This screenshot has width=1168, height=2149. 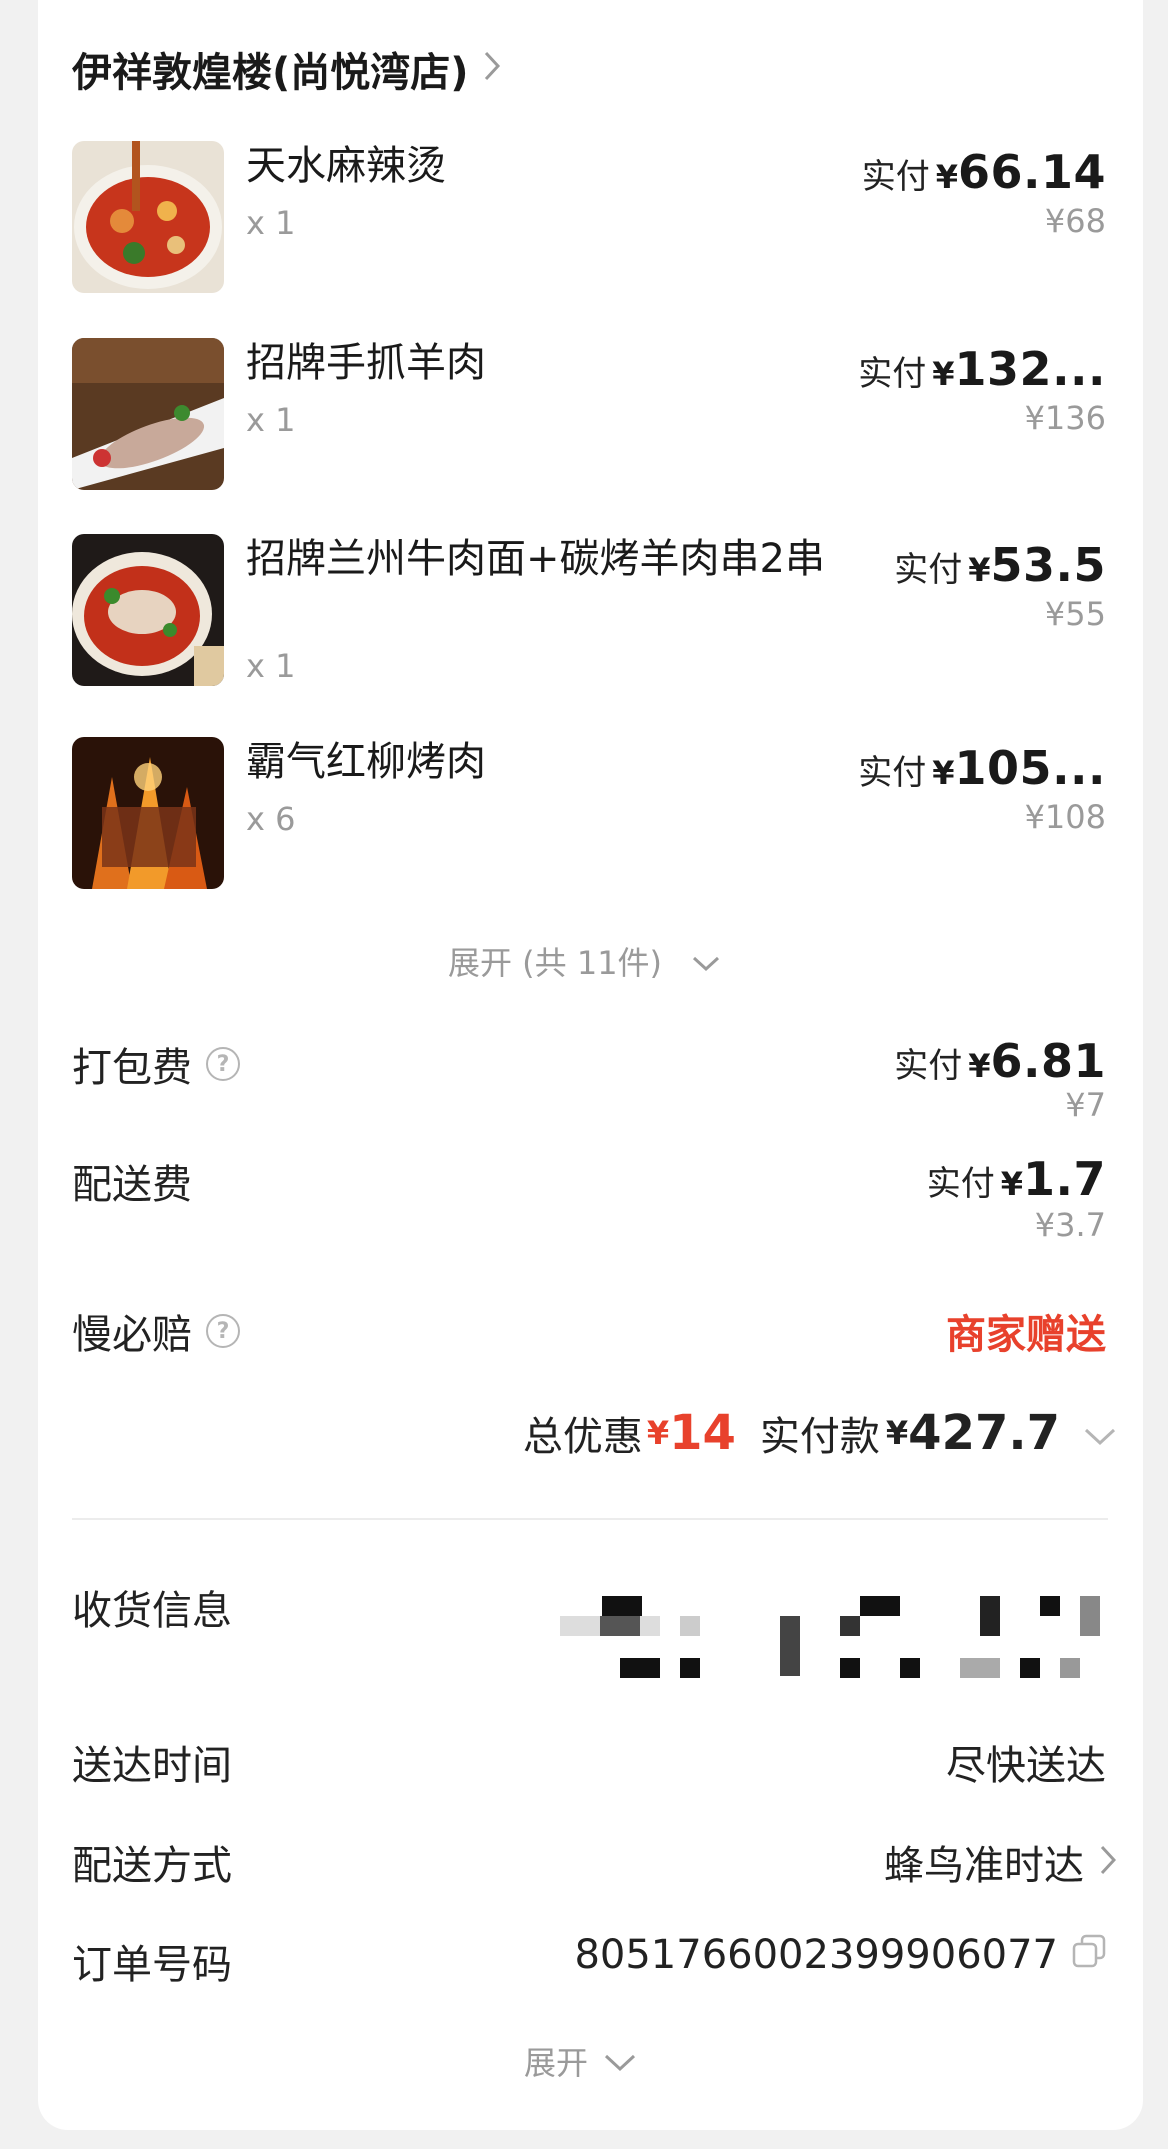 I want to click on expand-items-button: 展开 (共 11件), so click(x=584, y=961).